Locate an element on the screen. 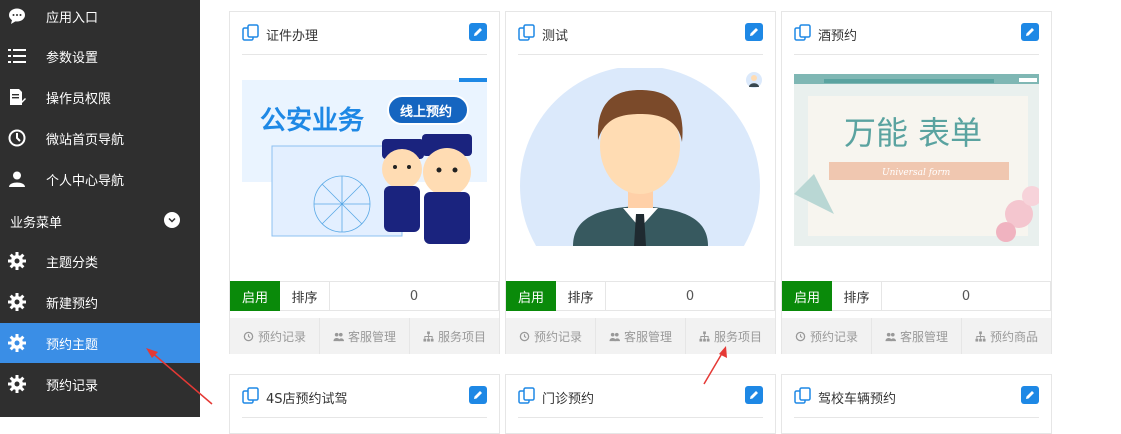 The image size is (1121, 434). sidebar-section-business-menu: 业务菜单 is located at coordinates (100, 220).